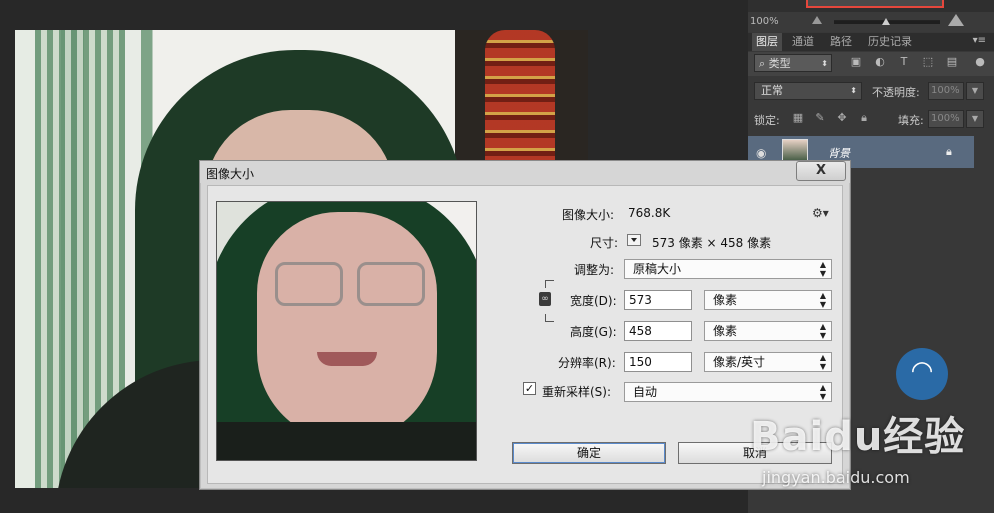 Image resolution: width=994 pixels, height=513 pixels. I want to click on height-label: 高度(G):, so click(593, 332).